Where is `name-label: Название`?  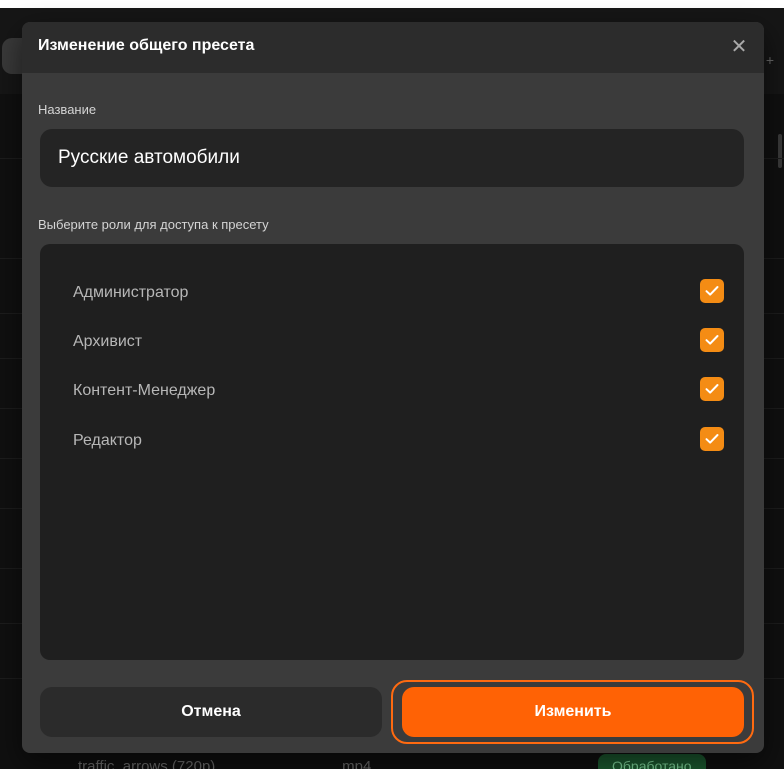
name-label: Название is located at coordinates (67, 109).